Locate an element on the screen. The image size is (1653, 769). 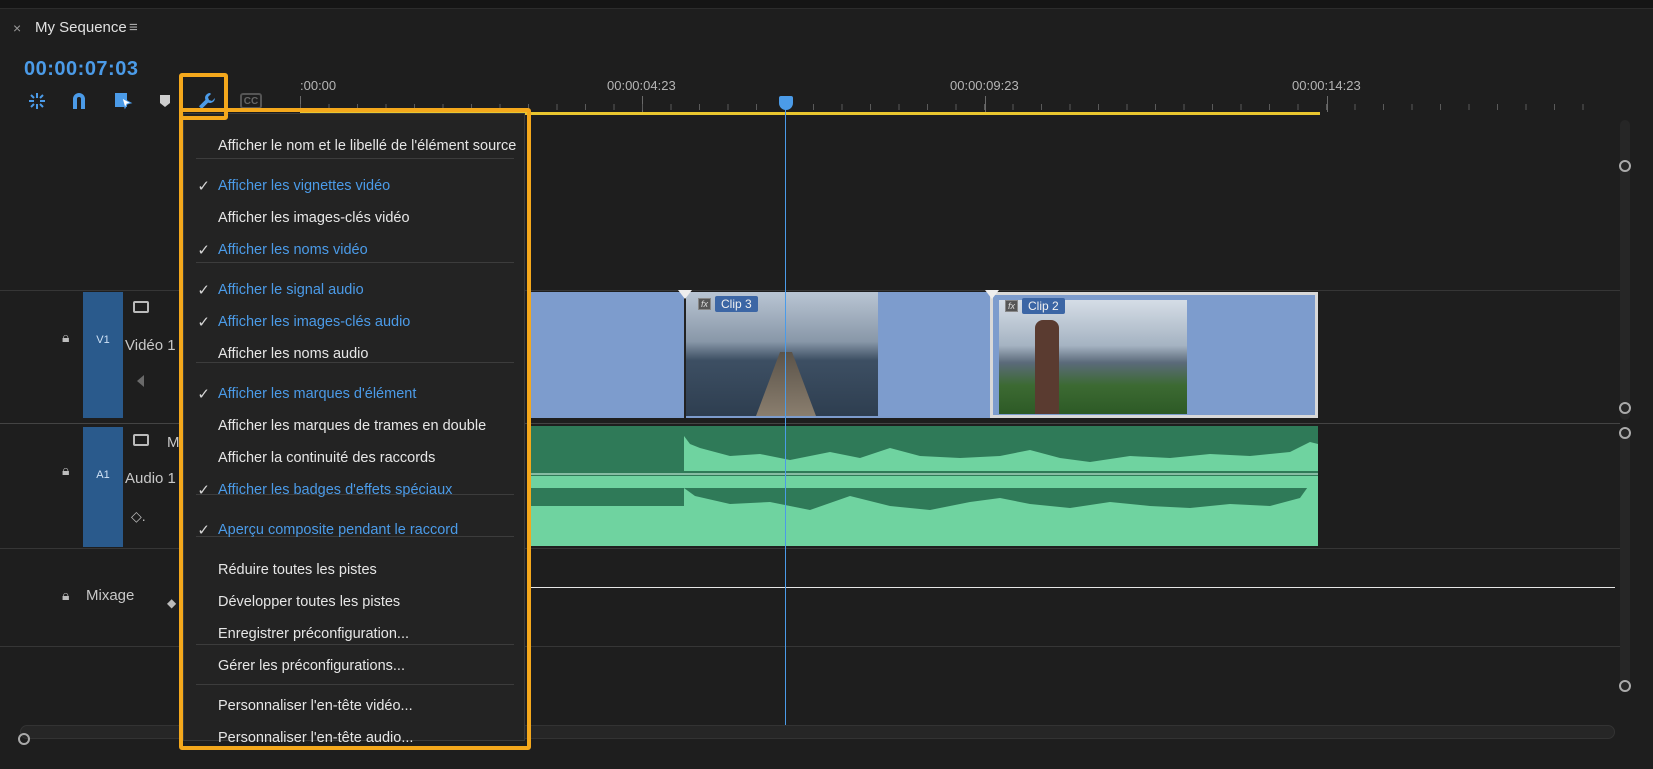
video-clip-3: fx Clip 3 is located at coordinates (837, 355).